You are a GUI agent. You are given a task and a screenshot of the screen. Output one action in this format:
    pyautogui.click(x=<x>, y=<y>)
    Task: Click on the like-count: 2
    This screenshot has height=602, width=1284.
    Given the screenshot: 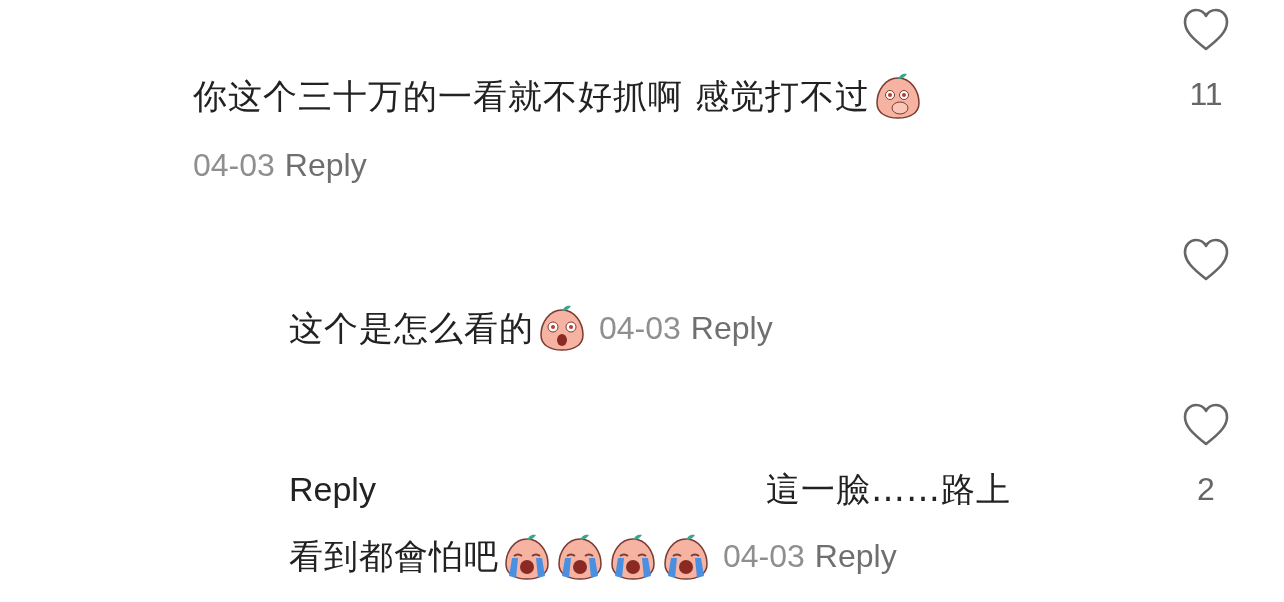 What is the action you would take?
    pyautogui.click(x=1206, y=489)
    